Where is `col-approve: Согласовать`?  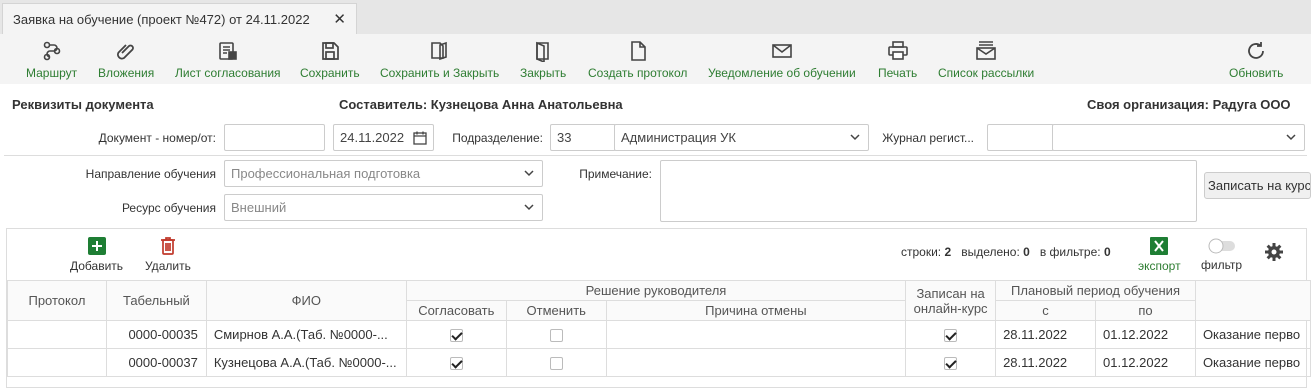 col-approve: Согласовать is located at coordinates (456, 310).